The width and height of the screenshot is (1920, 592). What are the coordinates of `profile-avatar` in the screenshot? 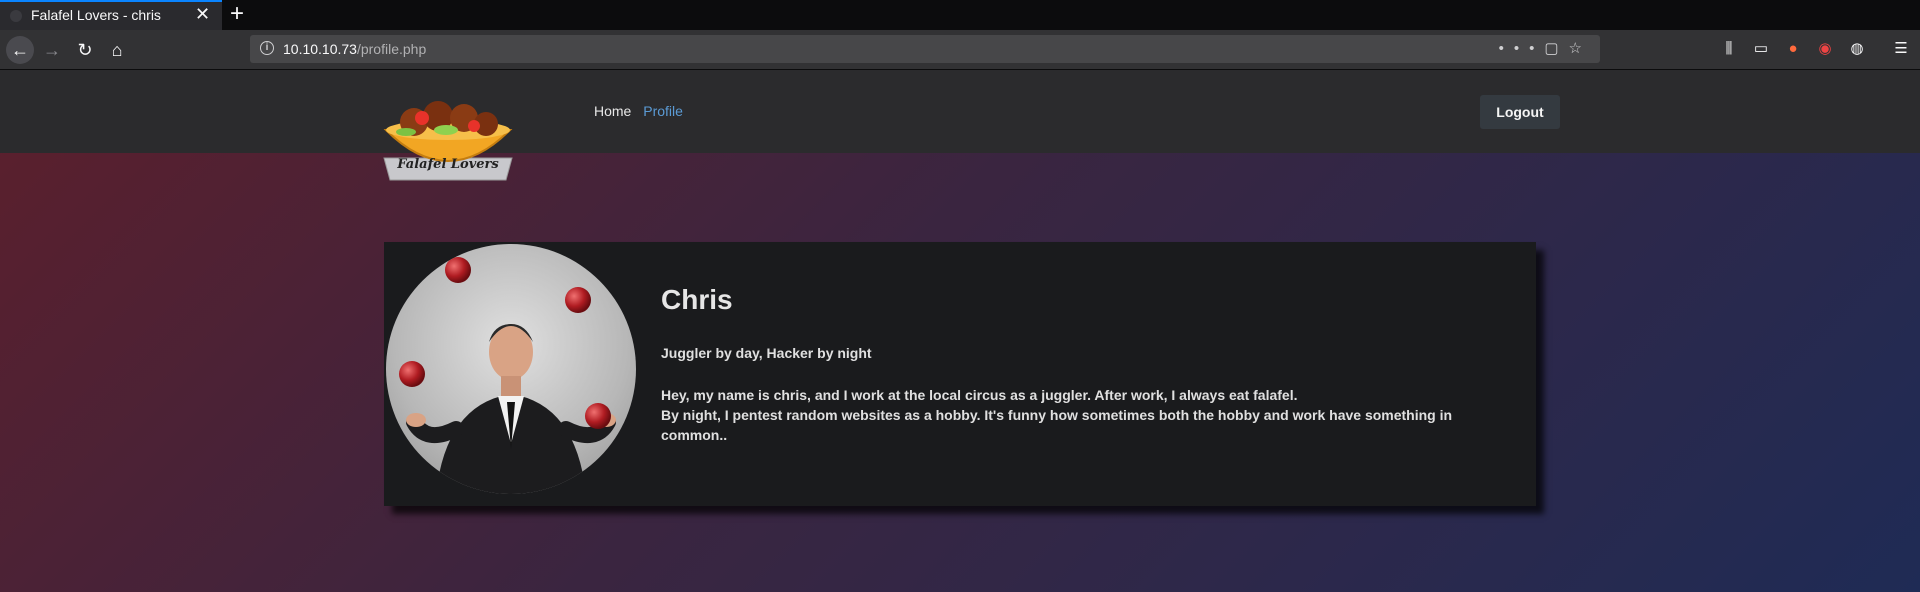 It's located at (511, 369).